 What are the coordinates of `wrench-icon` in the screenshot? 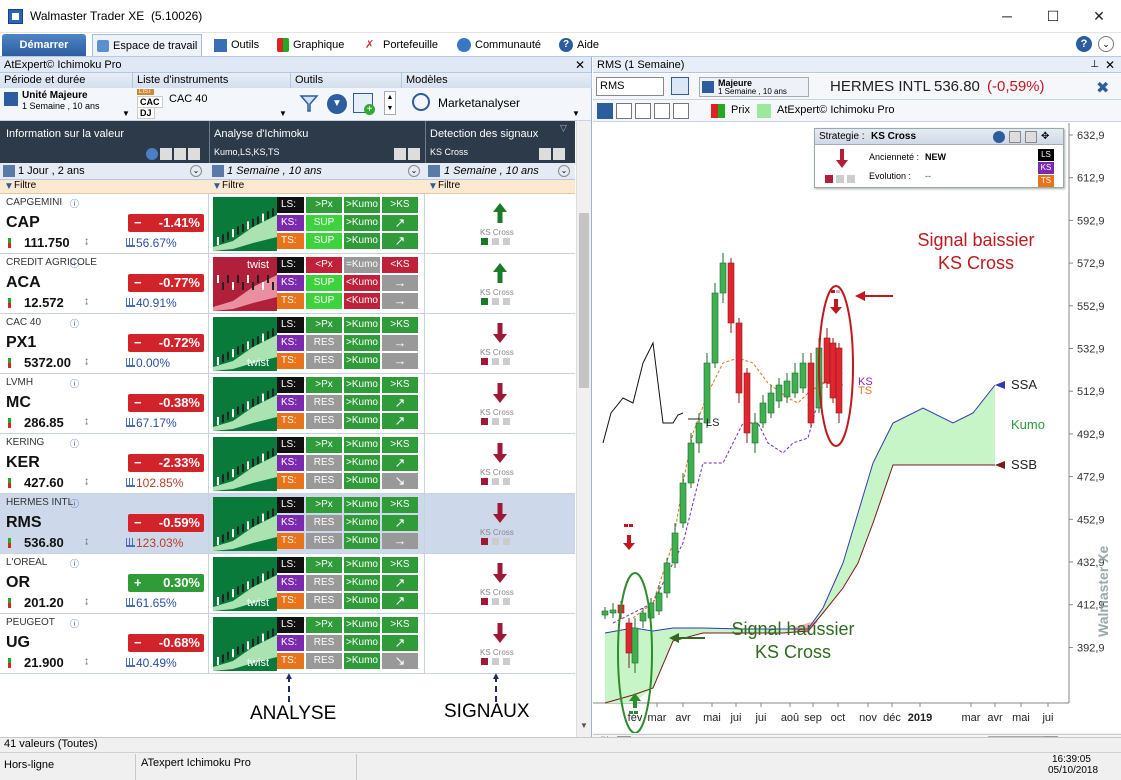 It's located at (605, 111).